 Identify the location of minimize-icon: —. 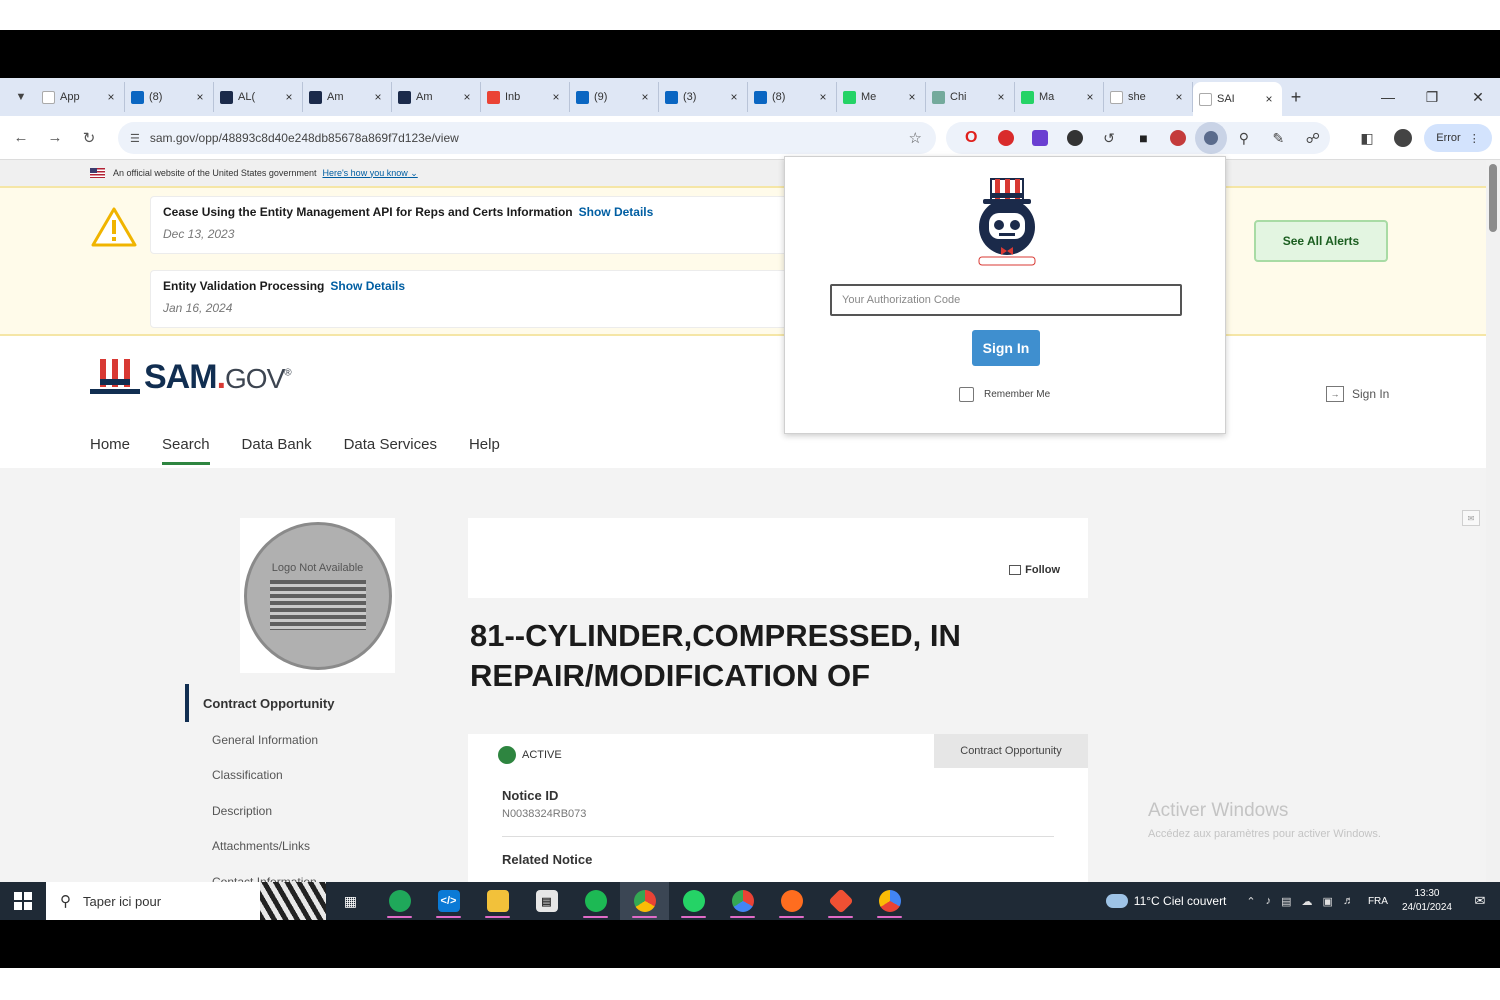
(1388, 97).